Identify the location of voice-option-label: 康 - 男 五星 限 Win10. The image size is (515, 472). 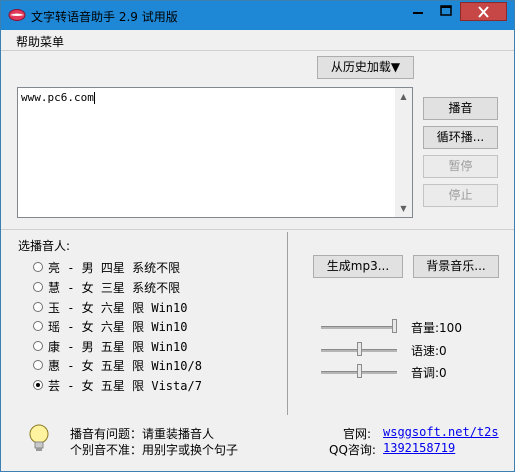
(118, 347).